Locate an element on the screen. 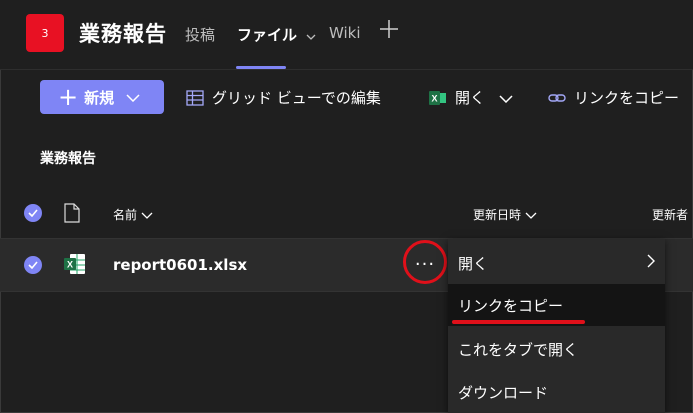 The height and width of the screenshot is (413, 693). team-avatar: 3 is located at coordinates (45, 33).